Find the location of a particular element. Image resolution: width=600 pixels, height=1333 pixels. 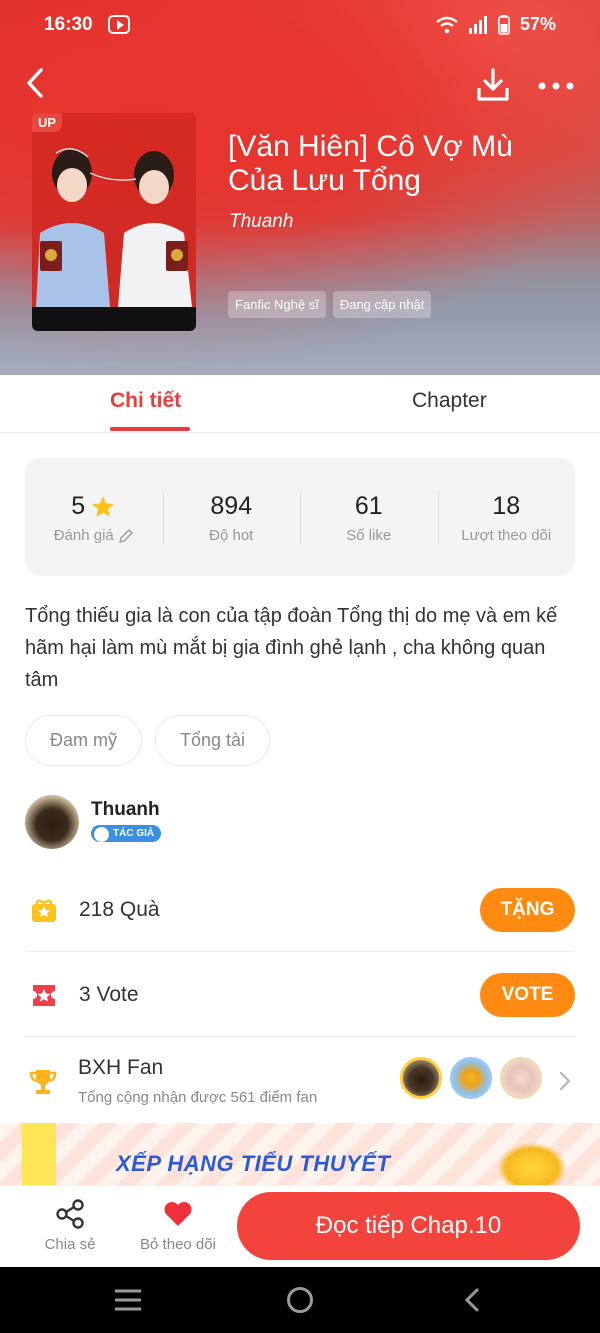

unfollow-label: Bỏ theo dõi is located at coordinates (178, 1244).